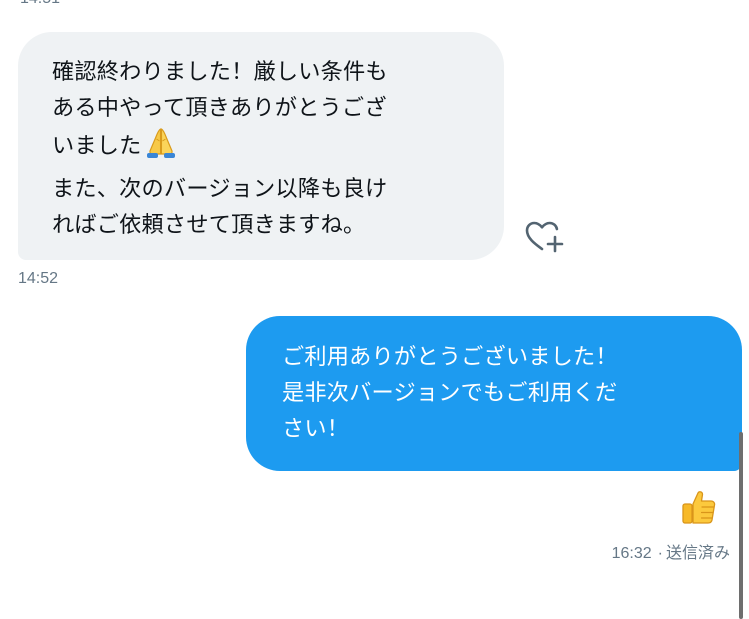 The width and height of the screenshot is (749, 619). I want to click on received-message-line: ある中やって頂きありがとうござ, so click(219, 108).